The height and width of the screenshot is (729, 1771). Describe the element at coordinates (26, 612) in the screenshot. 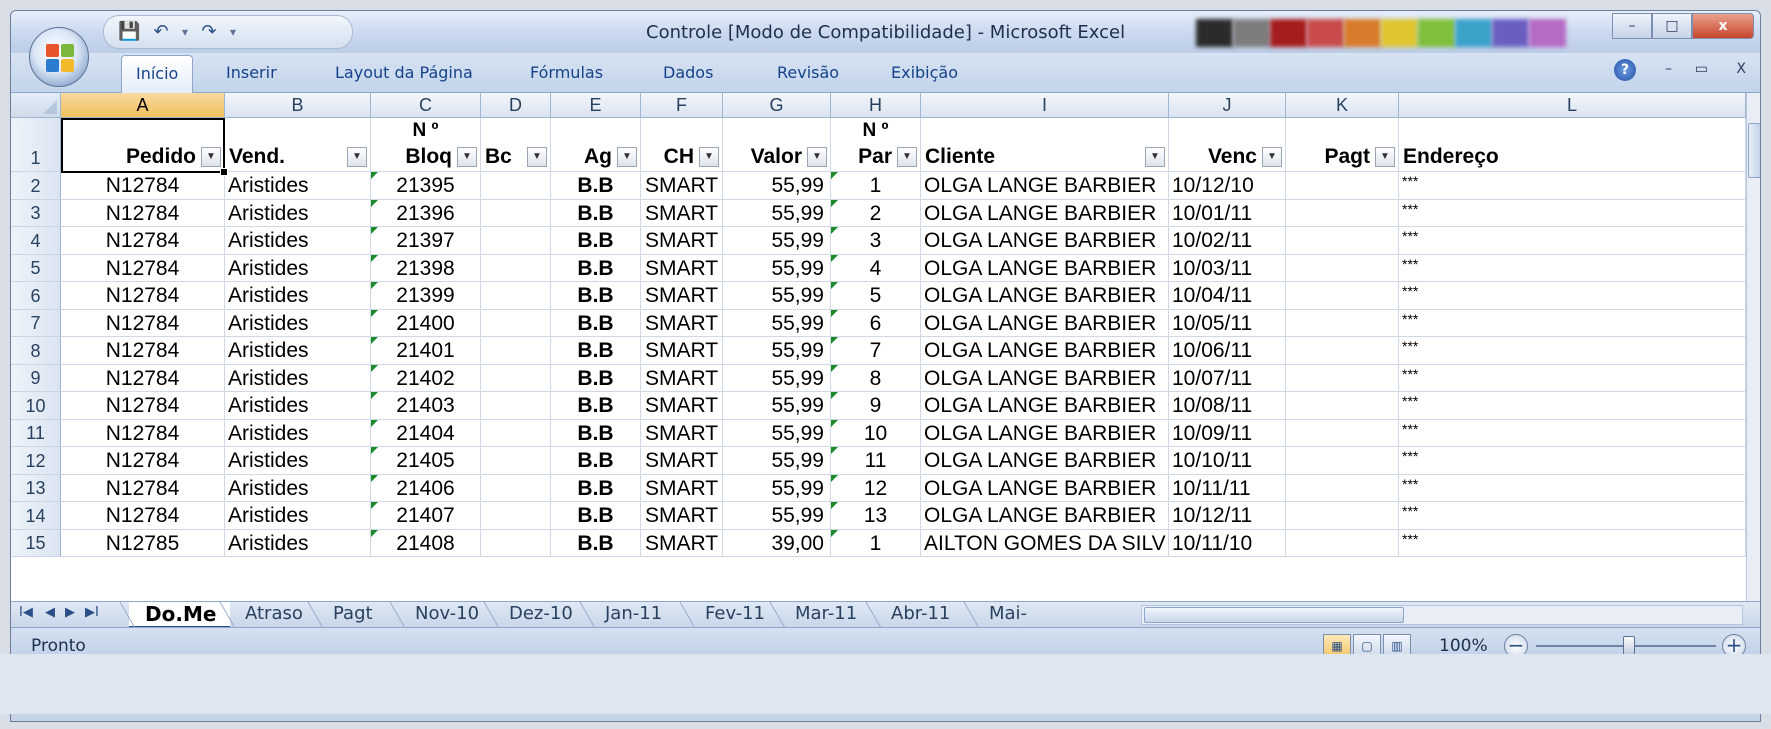

I see `first-sheet-button: I◀` at that location.